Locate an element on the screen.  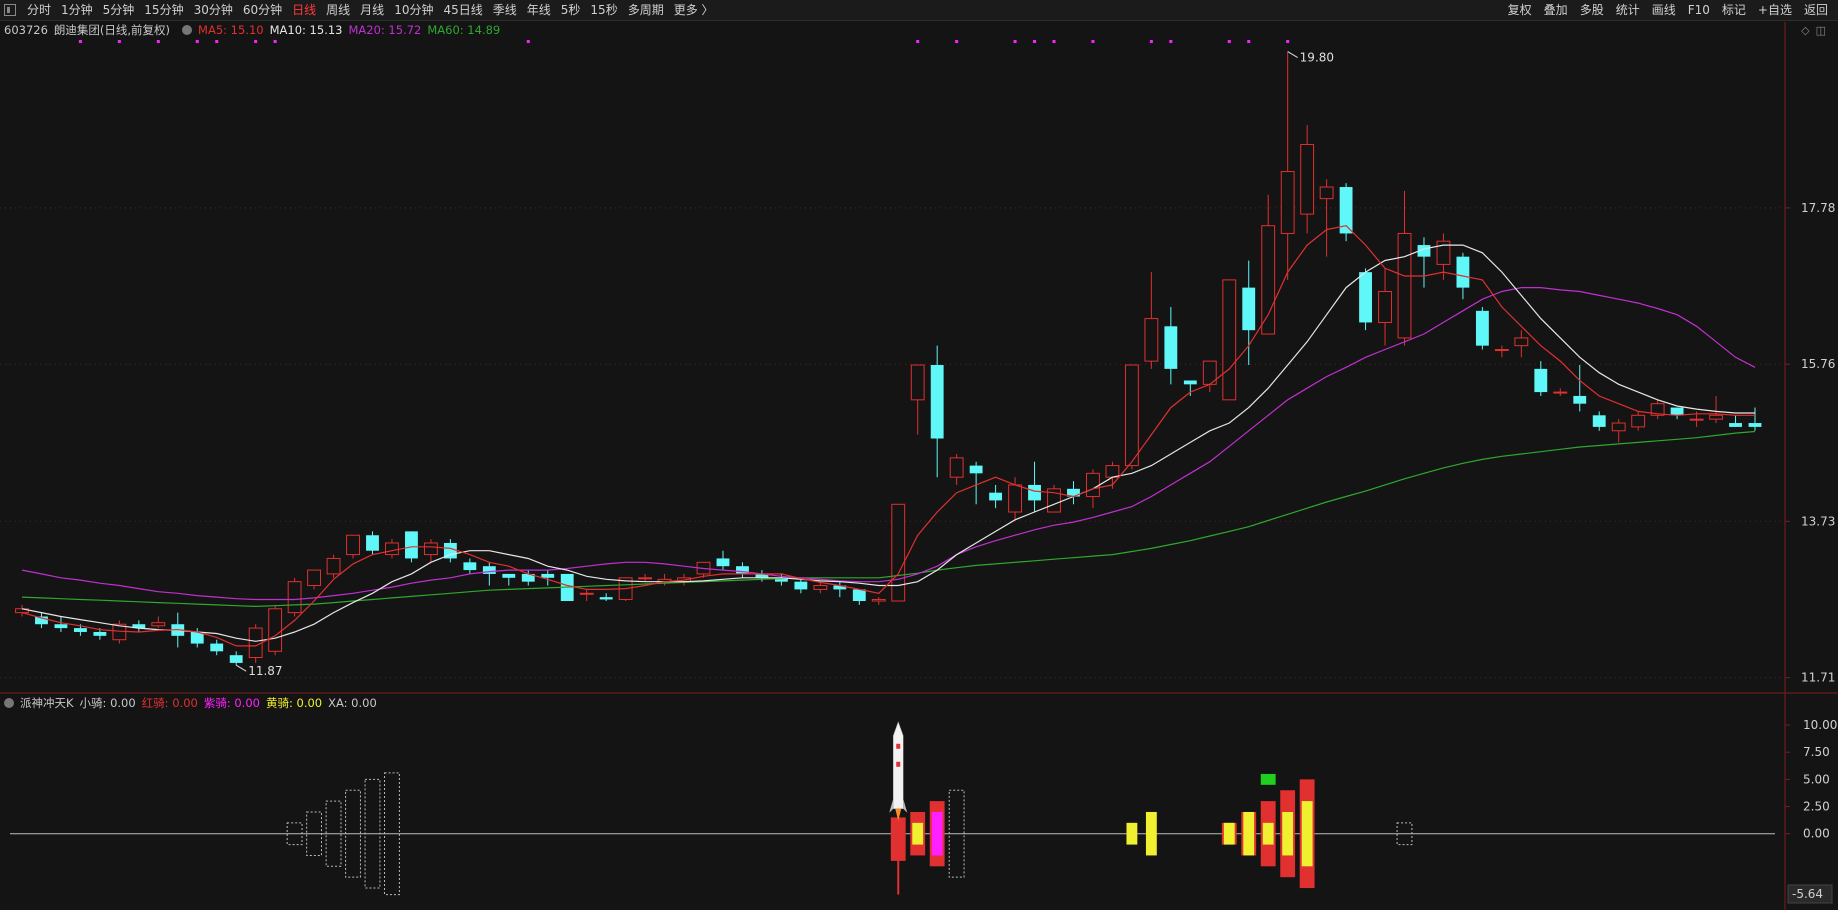
price-tick-label: 15.76 is located at coordinates (1818, 364).